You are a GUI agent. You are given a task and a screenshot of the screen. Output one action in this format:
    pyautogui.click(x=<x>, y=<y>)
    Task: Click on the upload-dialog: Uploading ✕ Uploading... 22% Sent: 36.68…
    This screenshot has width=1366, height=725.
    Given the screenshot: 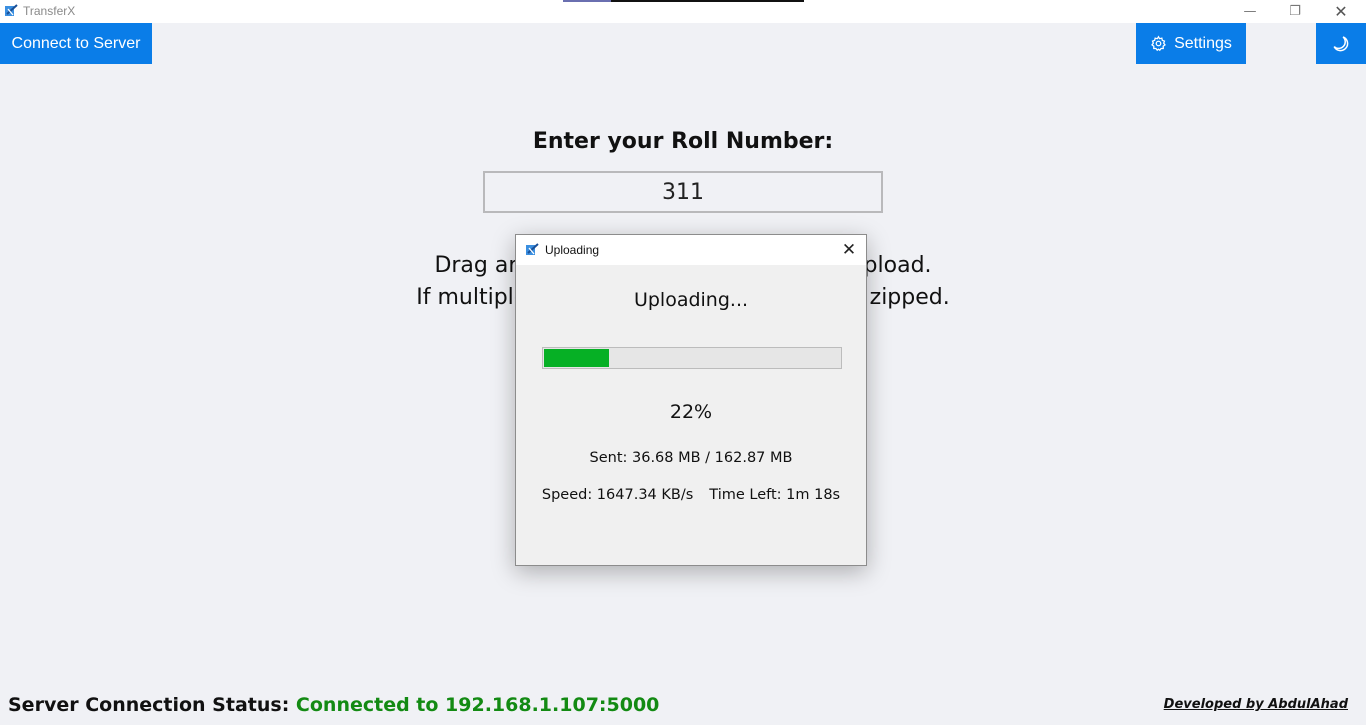 What is the action you would take?
    pyautogui.click(x=691, y=400)
    